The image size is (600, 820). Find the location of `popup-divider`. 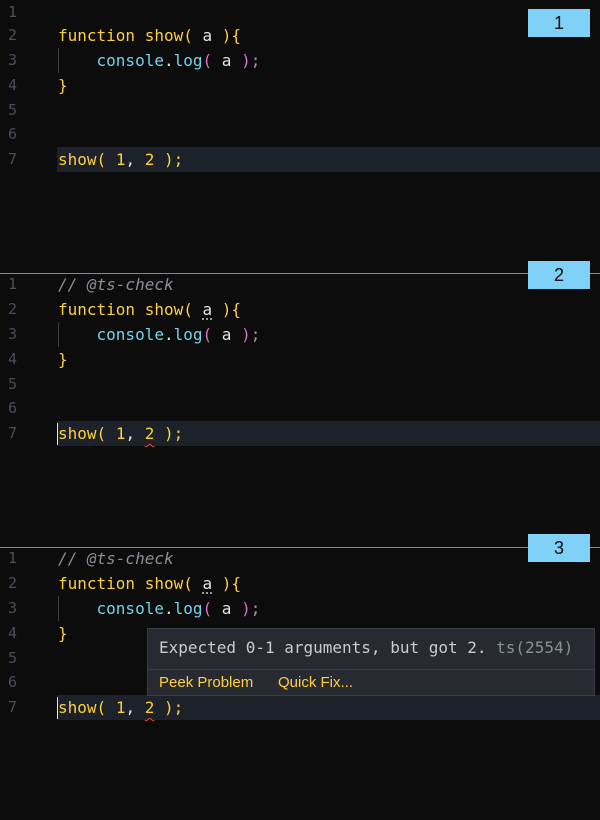

popup-divider is located at coordinates (371, 669).